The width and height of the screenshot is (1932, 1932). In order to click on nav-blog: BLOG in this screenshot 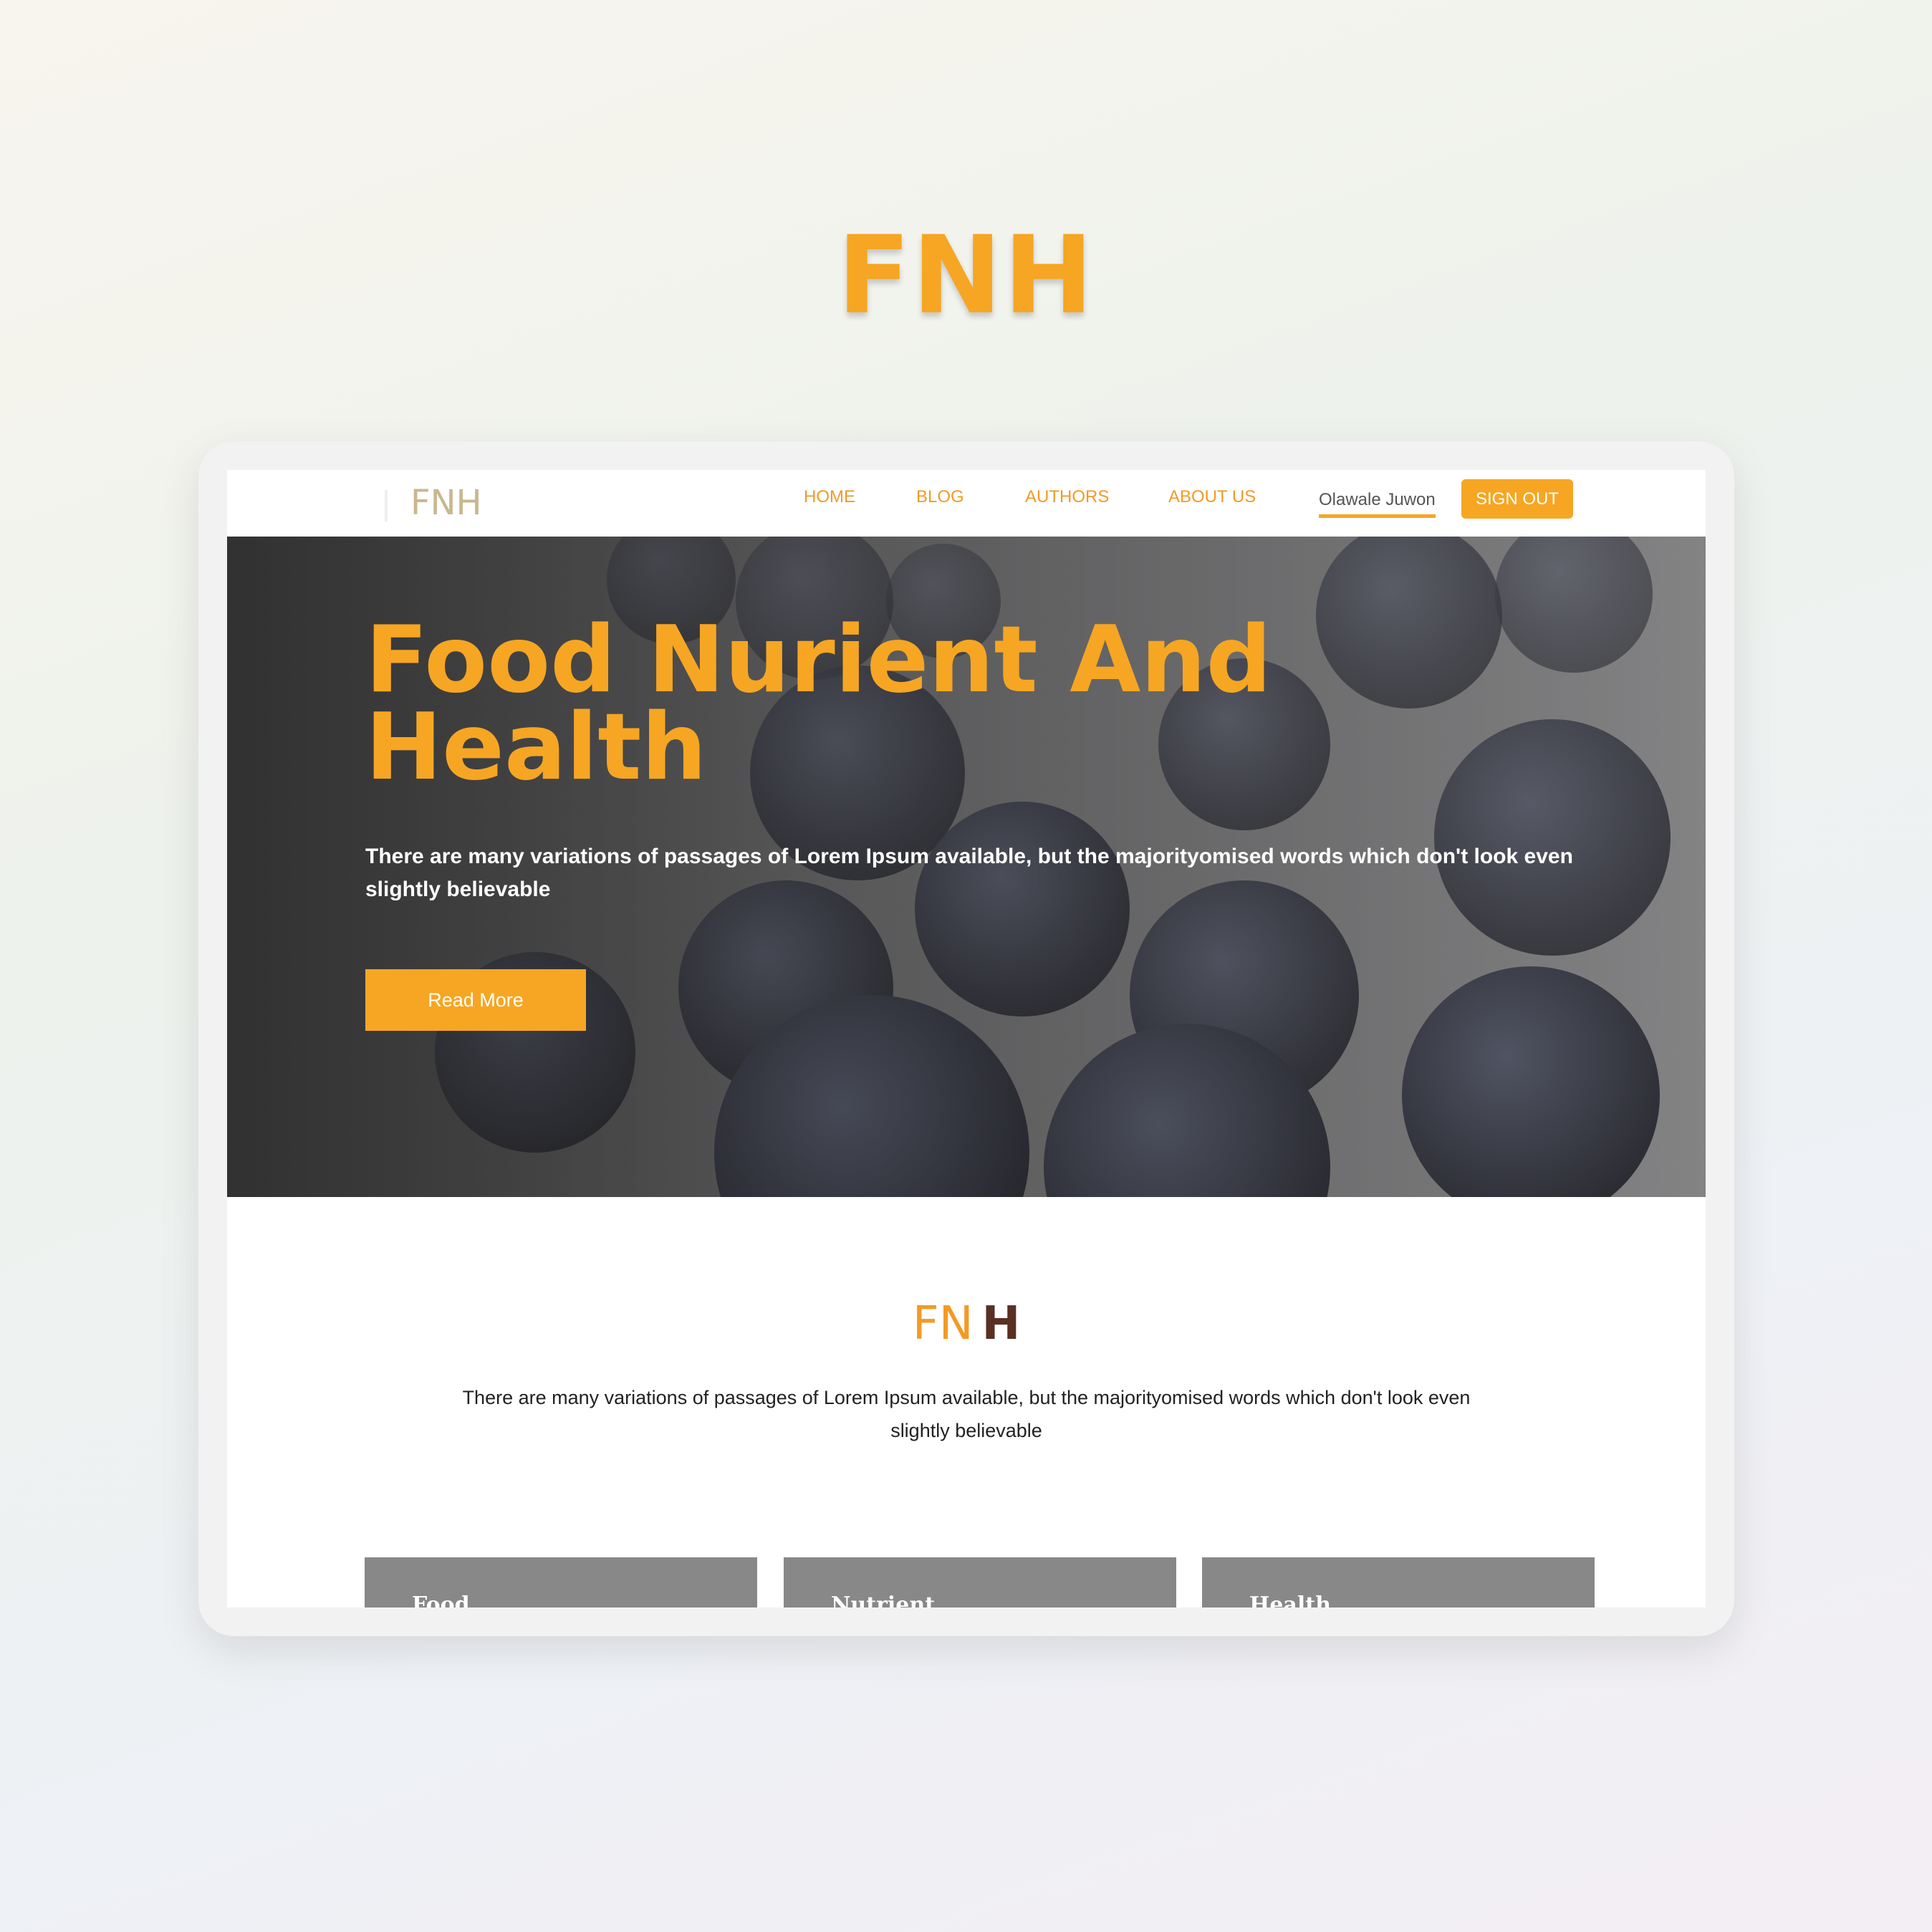, I will do `click(940, 498)`.